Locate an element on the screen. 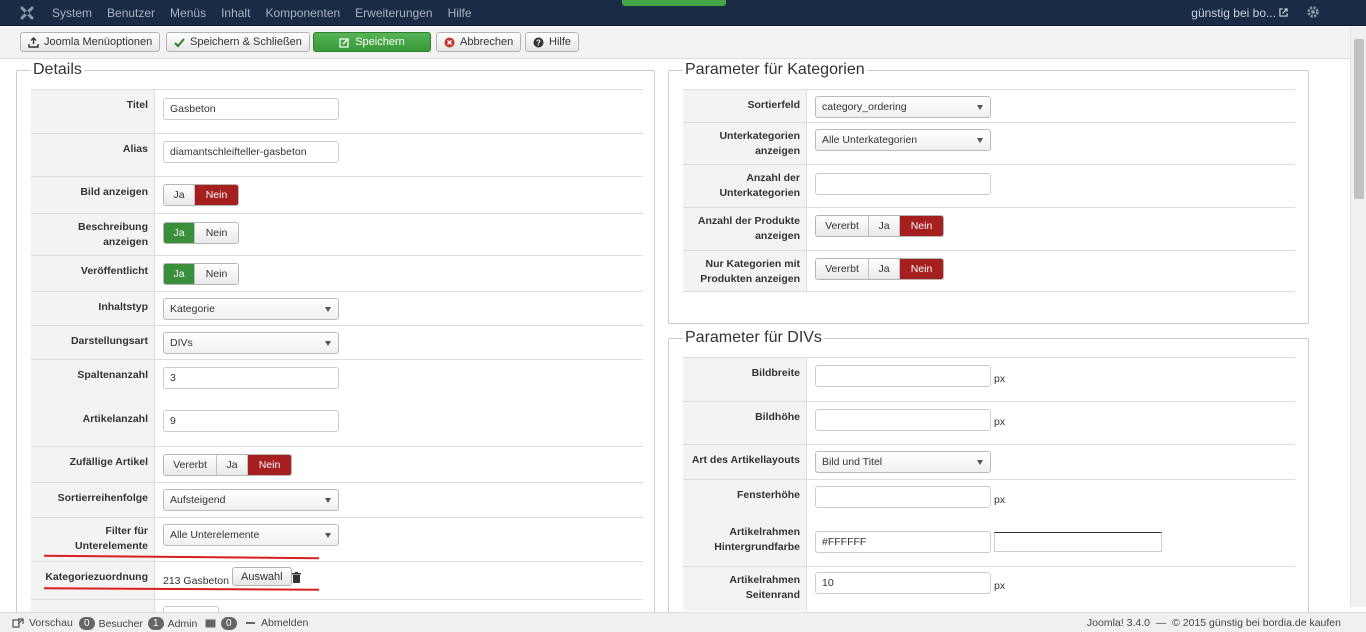 The width and height of the screenshot is (1366, 632). form-row-img-width: Bildbreite px is located at coordinates (989, 379).